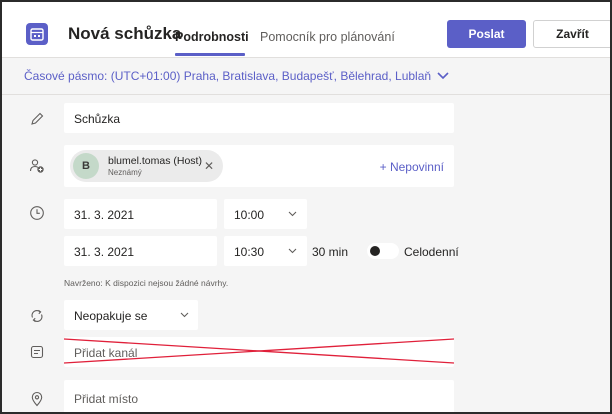  Describe the element at coordinates (265, 251) in the screenshot. I see `end-time-field: 10:30` at that location.